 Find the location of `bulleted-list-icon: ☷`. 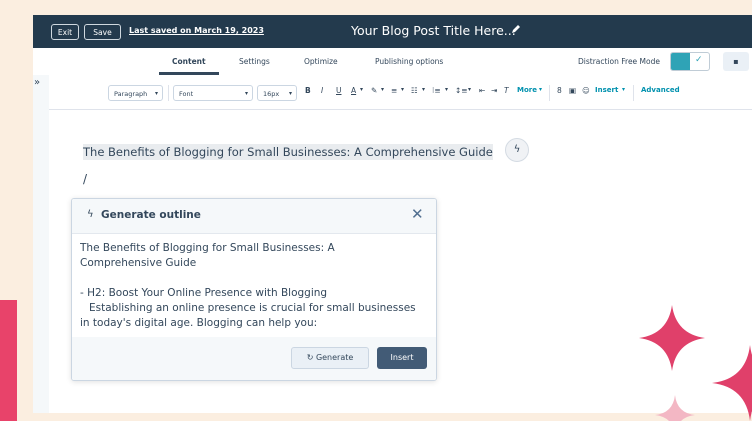

bulleted-list-icon: ☷ is located at coordinates (414, 90).